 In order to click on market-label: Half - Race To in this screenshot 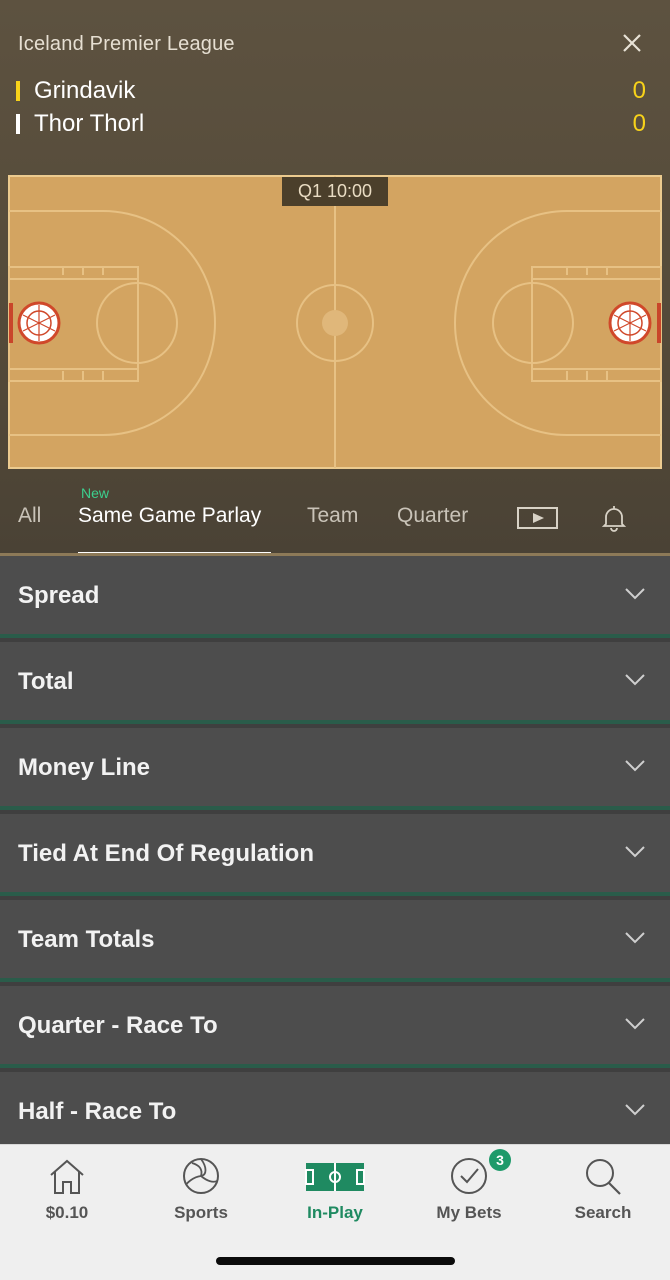, I will do `click(97, 1111)`.